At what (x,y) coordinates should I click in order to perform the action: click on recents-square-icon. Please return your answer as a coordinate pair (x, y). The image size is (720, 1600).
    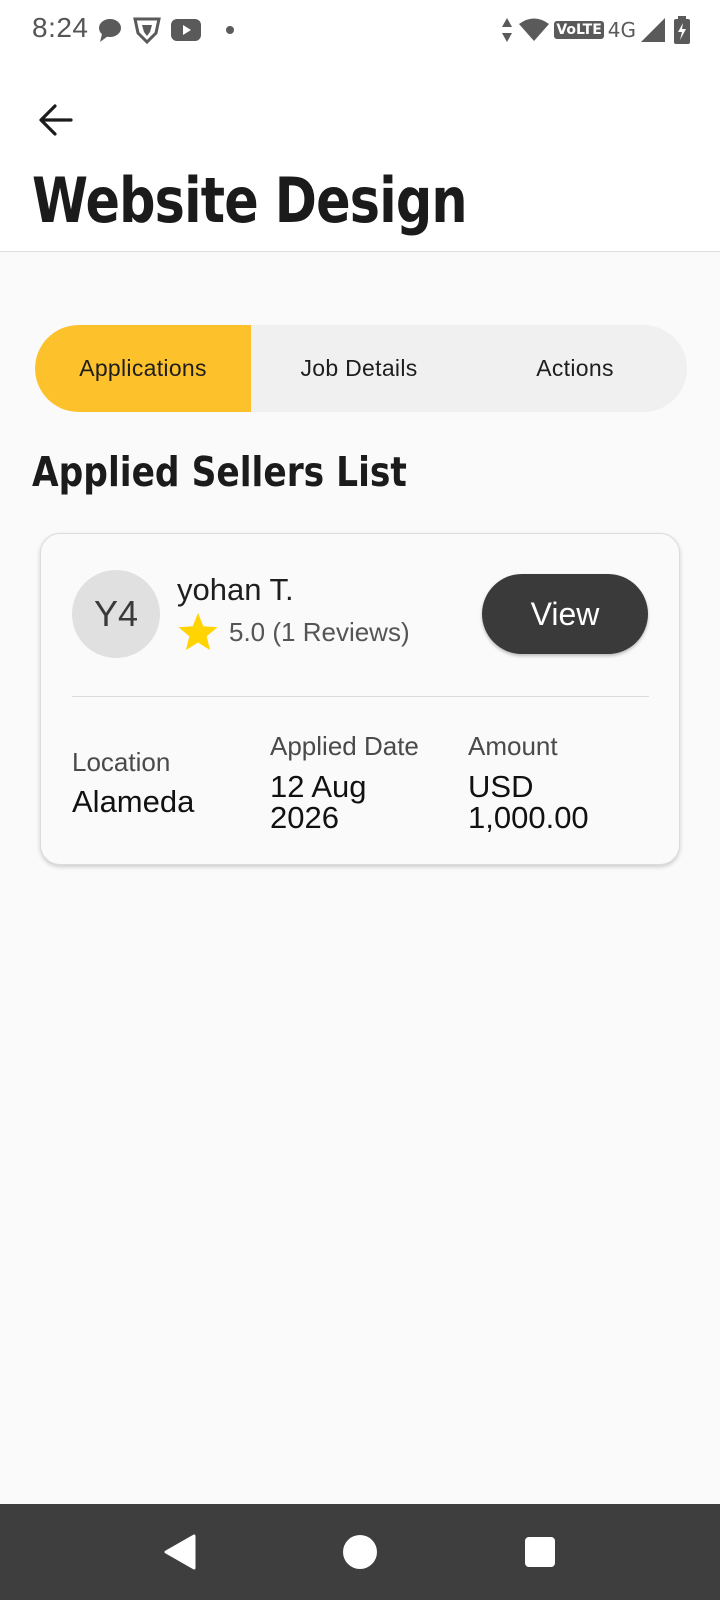
    Looking at the image, I should click on (540, 1552).